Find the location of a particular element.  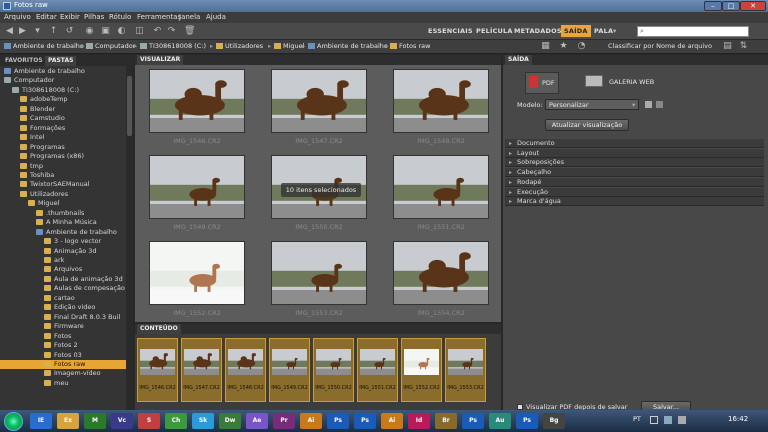

tree-item: Blender is located at coordinates (63, 109).